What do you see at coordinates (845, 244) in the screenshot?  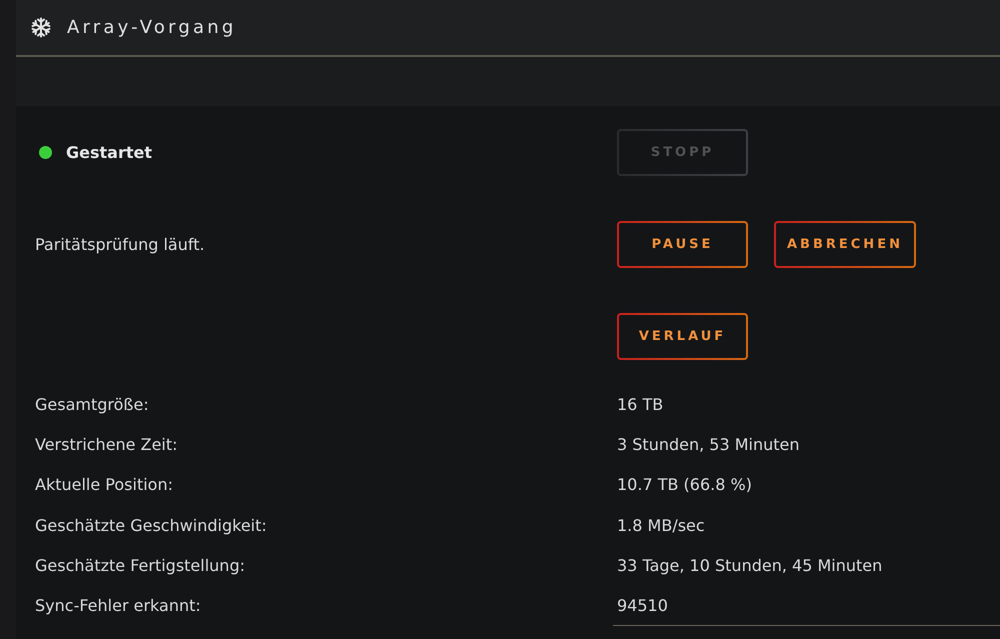 I see `cancel-button: ABBRECHEN` at bounding box center [845, 244].